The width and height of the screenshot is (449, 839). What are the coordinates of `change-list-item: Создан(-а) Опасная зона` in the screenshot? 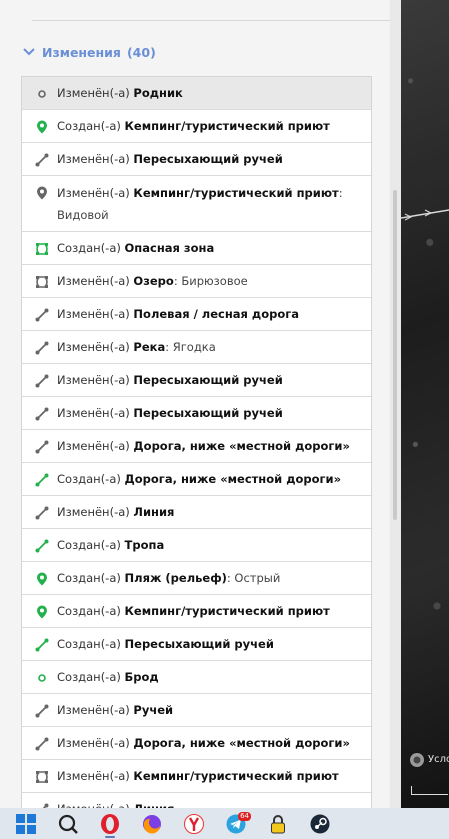 It's located at (196, 248).